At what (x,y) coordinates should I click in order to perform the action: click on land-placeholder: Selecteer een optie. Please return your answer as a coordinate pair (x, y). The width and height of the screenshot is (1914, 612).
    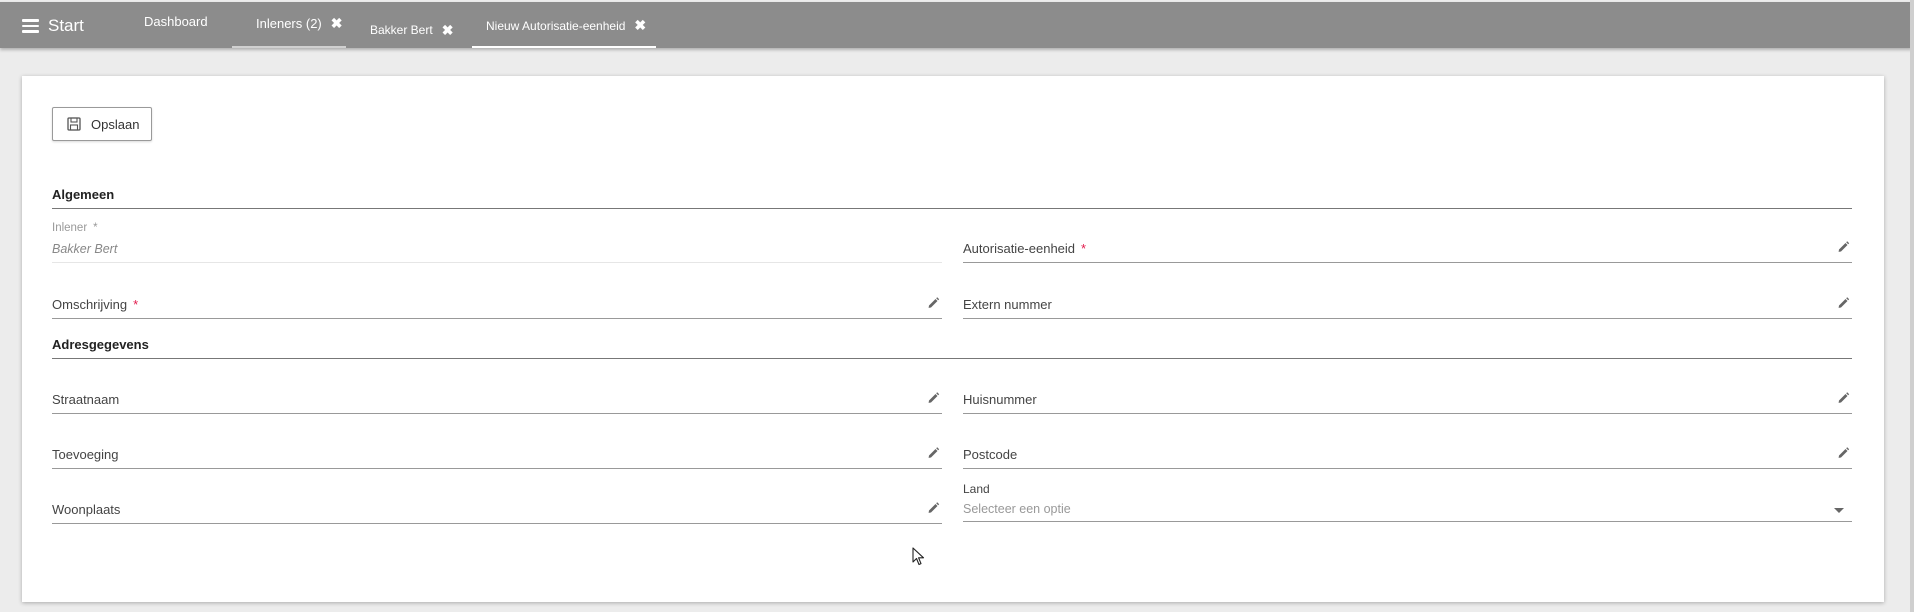
    Looking at the image, I should click on (1017, 509).